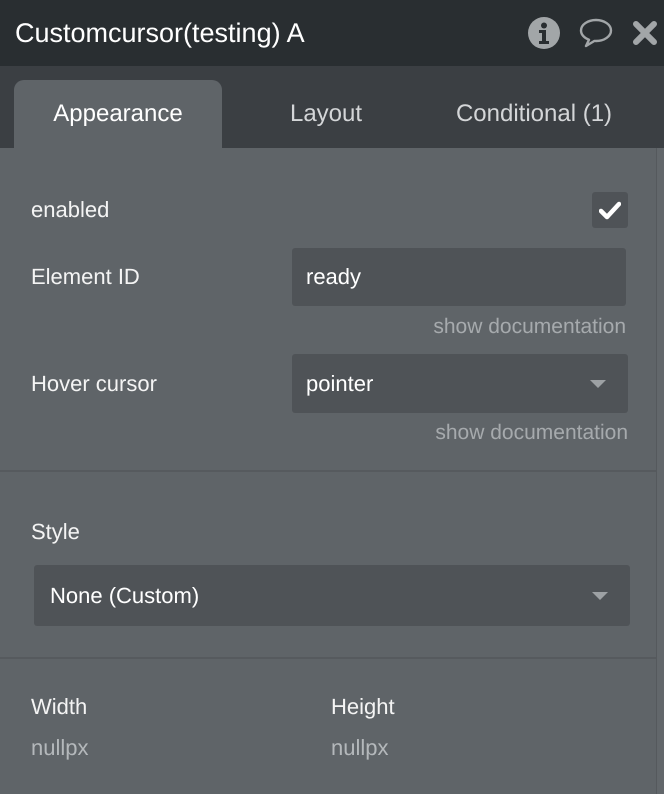 The height and width of the screenshot is (794, 664). What do you see at coordinates (459, 277) in the screenshot?
I see `text-input: ready` at bounding box center [459, 277].